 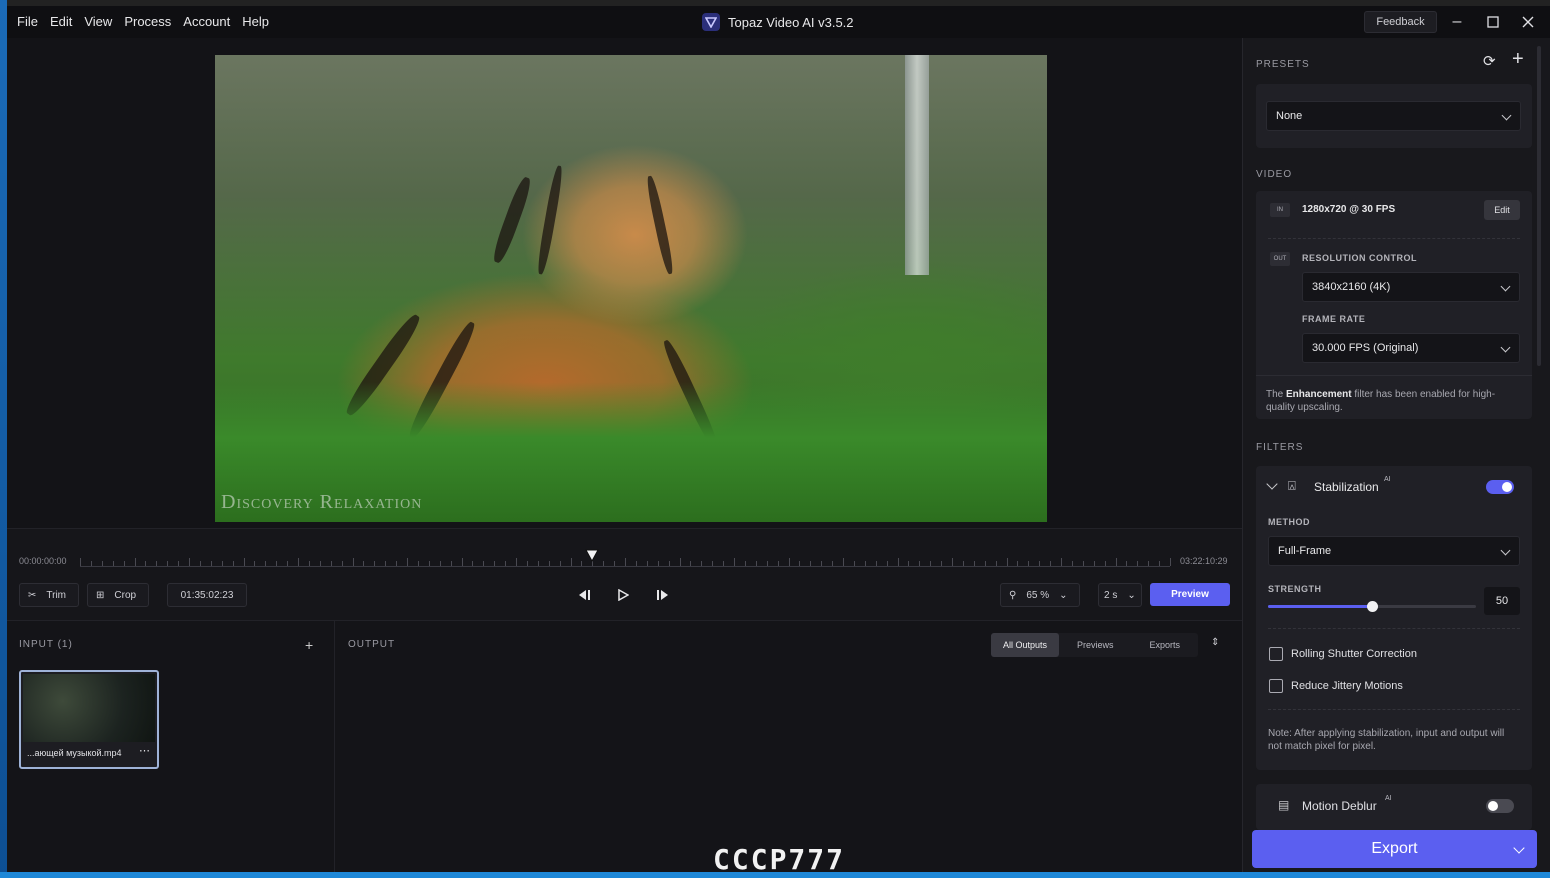 I want to click on step-forward-icon, so click(x=663, y=595).